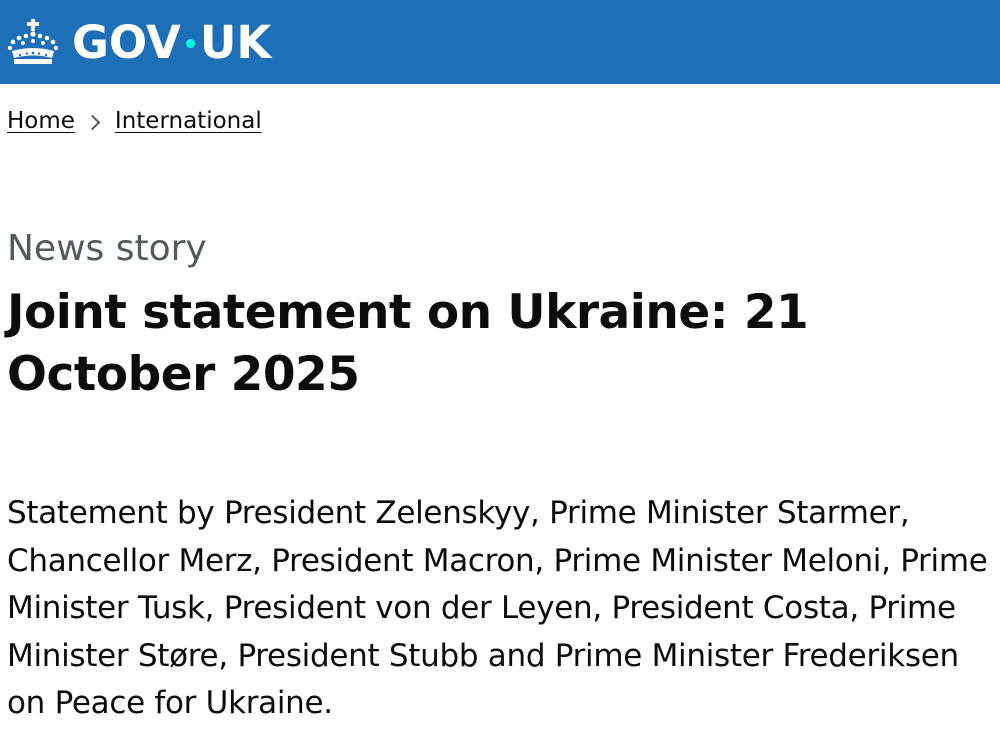  Describe the element at coordinates (190, 43) in the screenshot. I see `logo-dot-icon` at that location.